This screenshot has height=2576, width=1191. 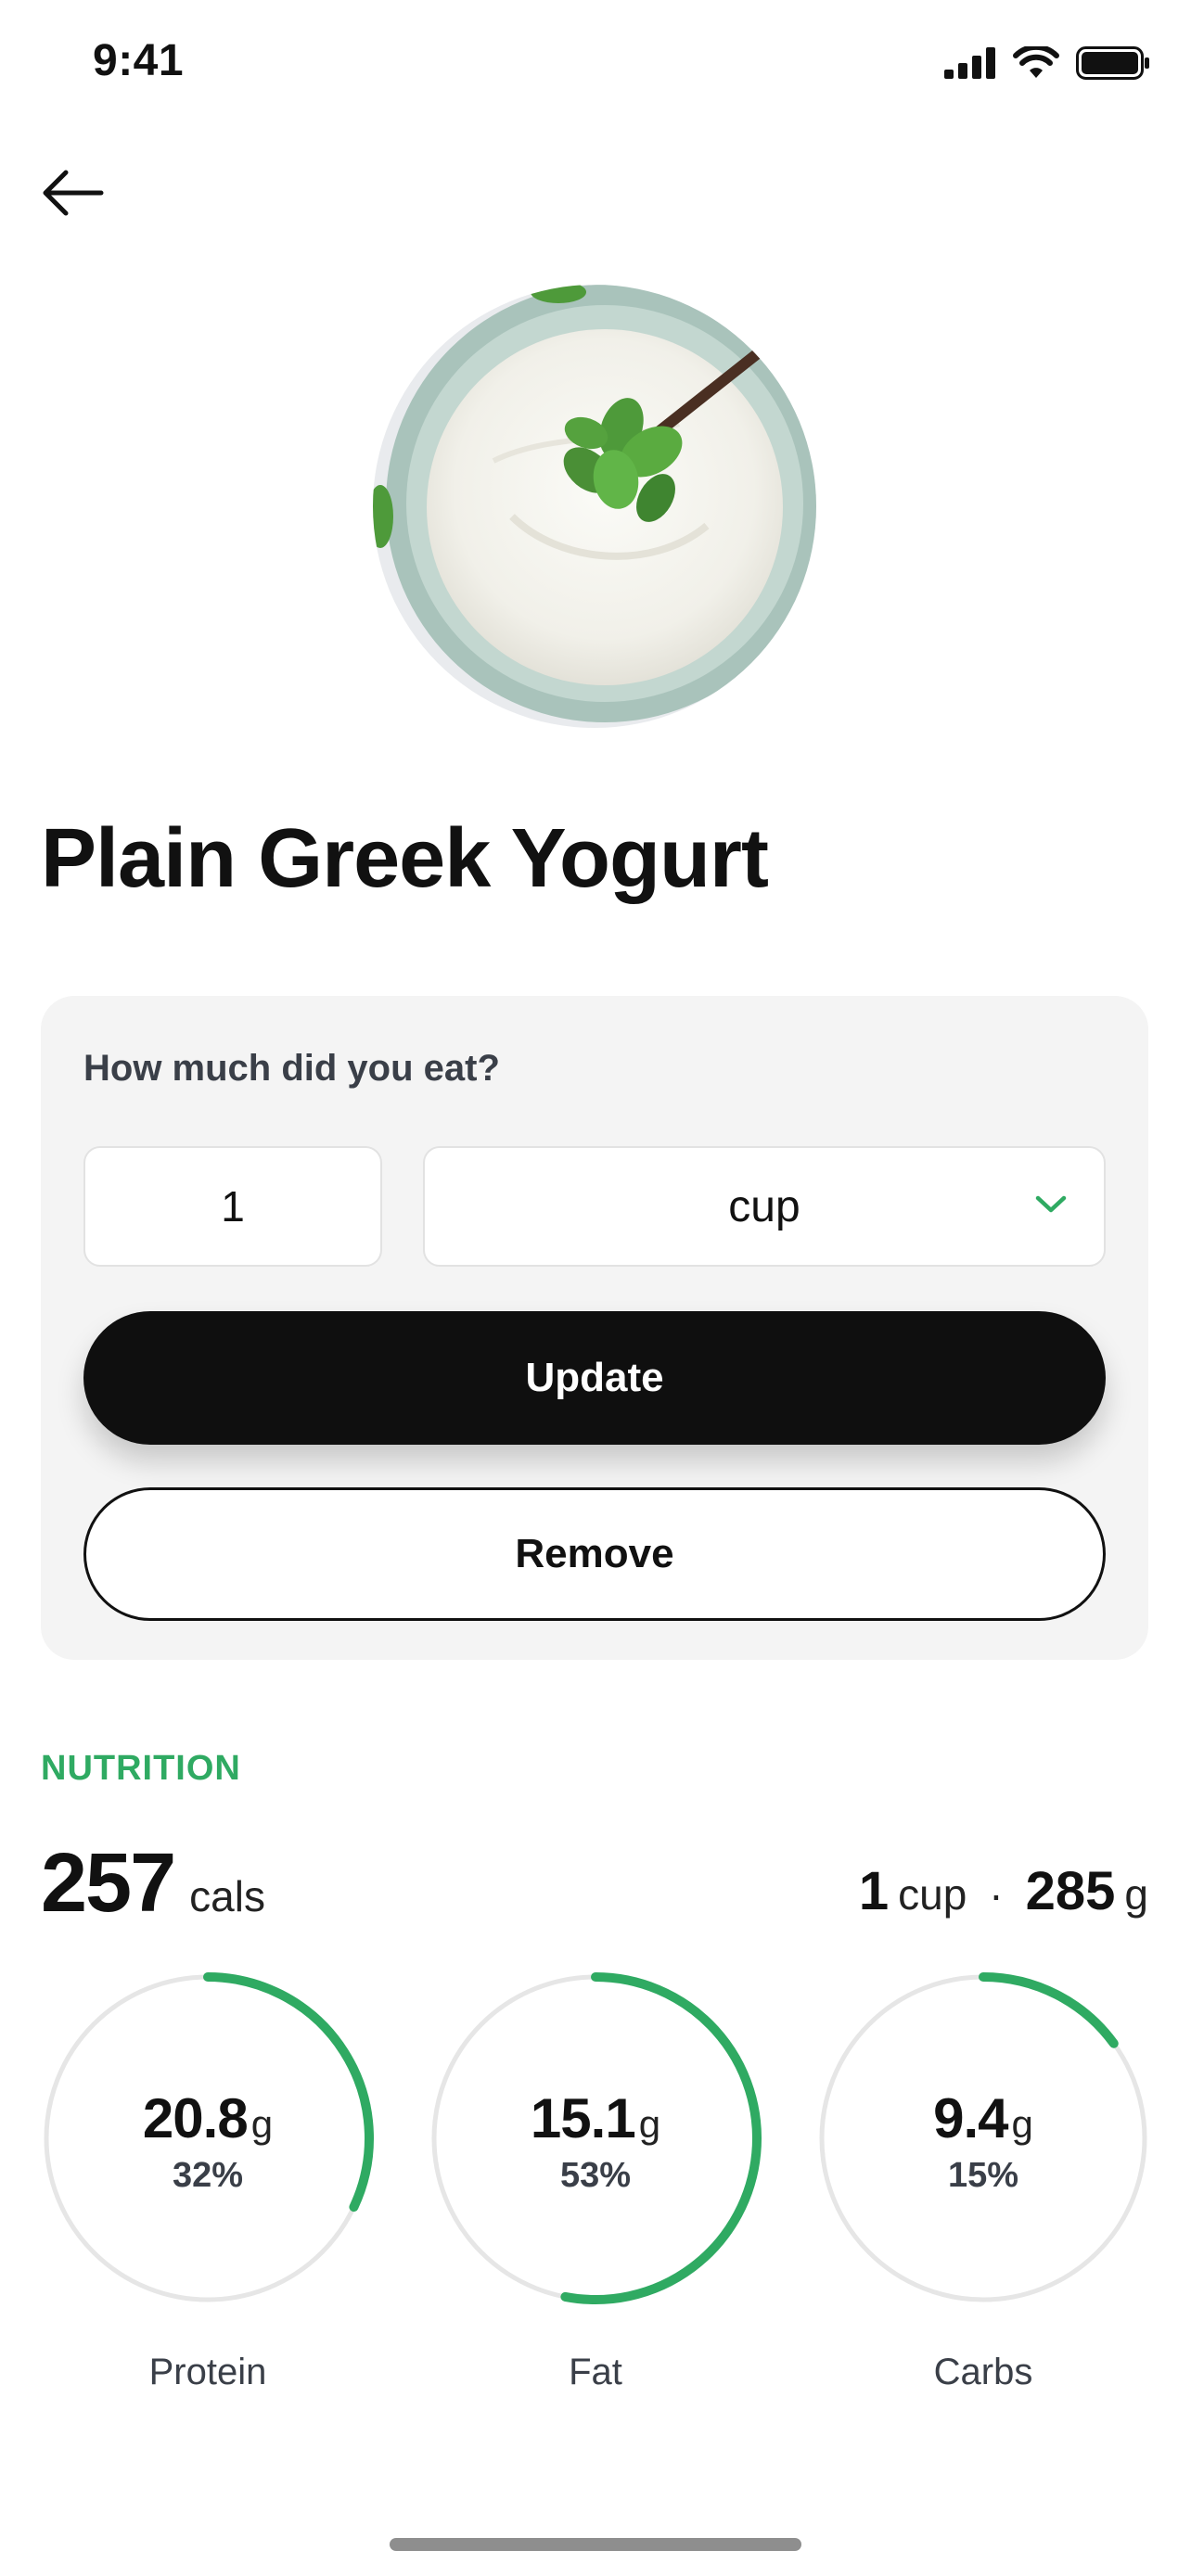 I want to click on calories-unit: cals, so click(x=227, y=1896).